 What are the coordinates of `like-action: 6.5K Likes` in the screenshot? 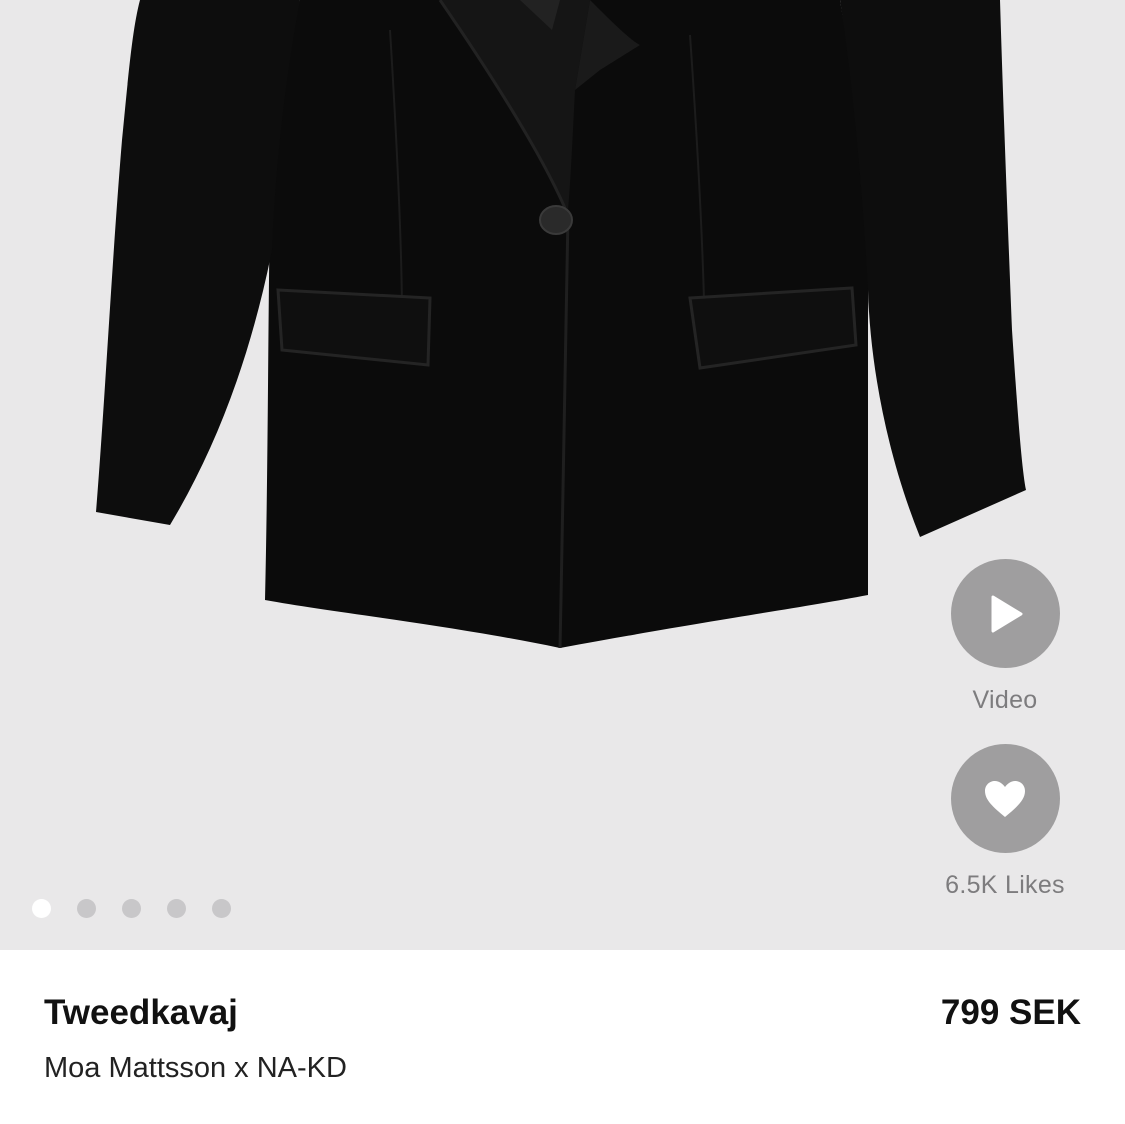 It's located at (1005, 822).